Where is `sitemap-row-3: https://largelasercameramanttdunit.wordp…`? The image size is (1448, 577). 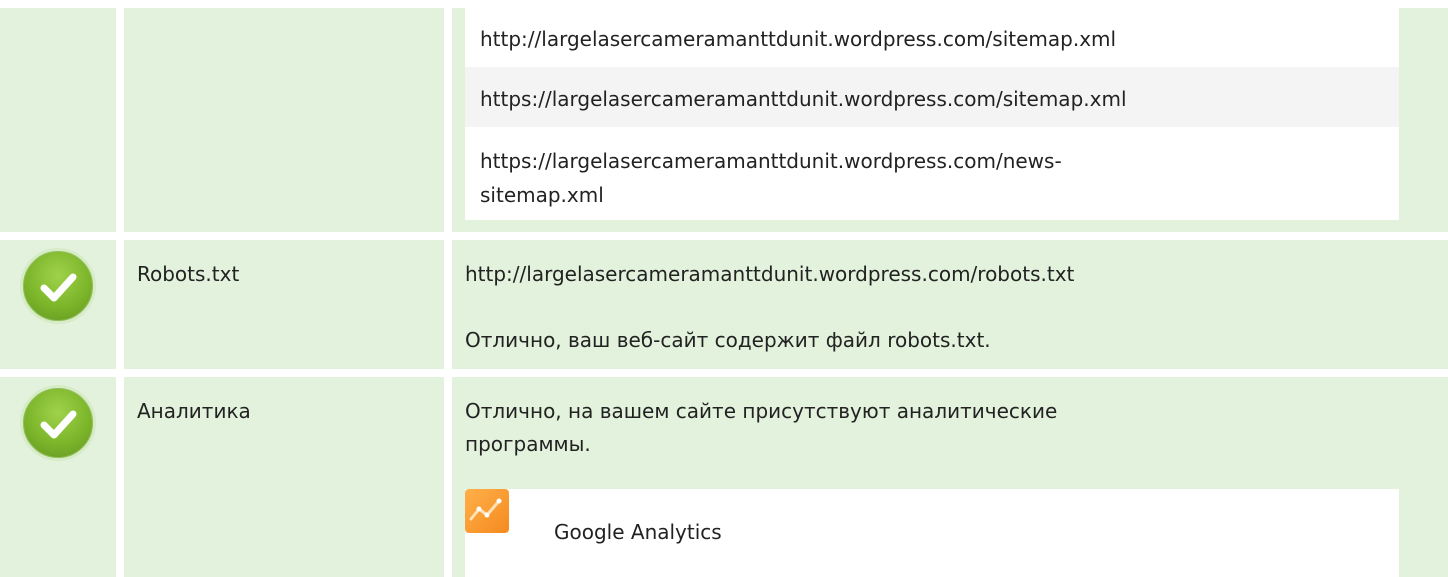 sitemap-row-3: https://largelasercameramanttdunit.wordp… is located at coordinates (932, 173).